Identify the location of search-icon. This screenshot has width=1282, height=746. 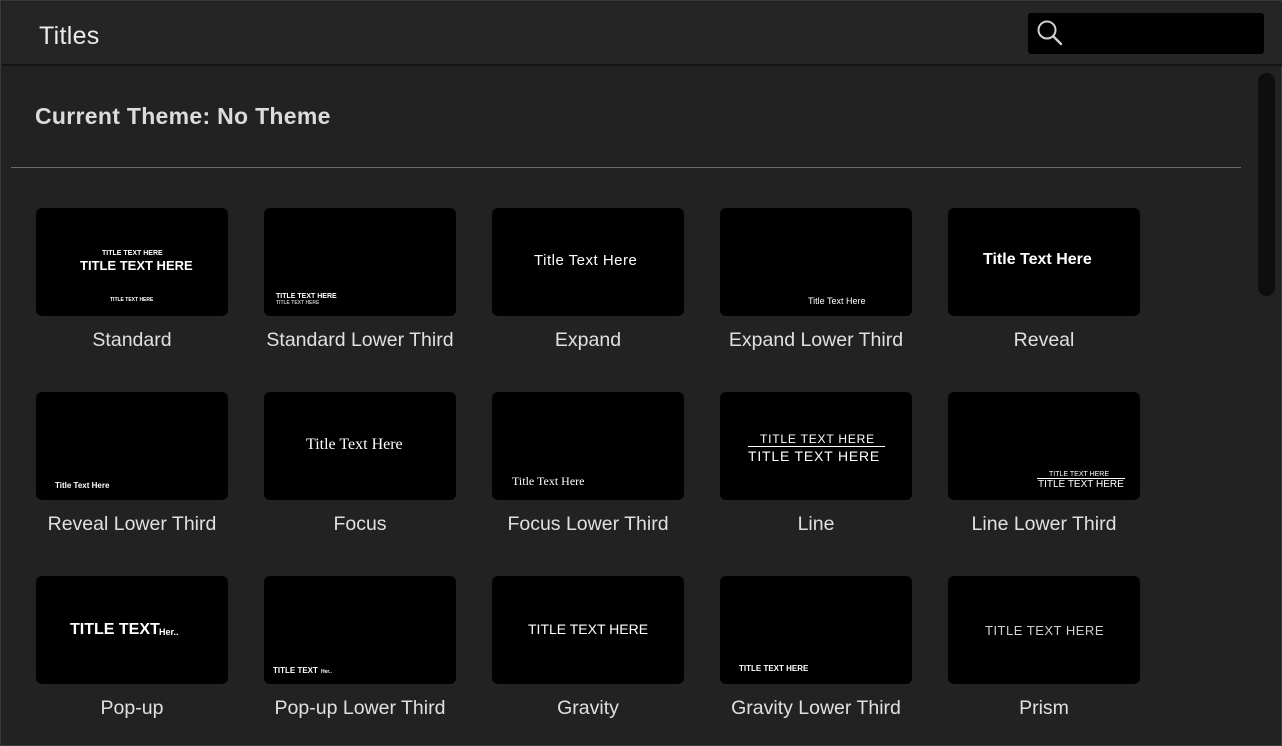
(1050, 33).